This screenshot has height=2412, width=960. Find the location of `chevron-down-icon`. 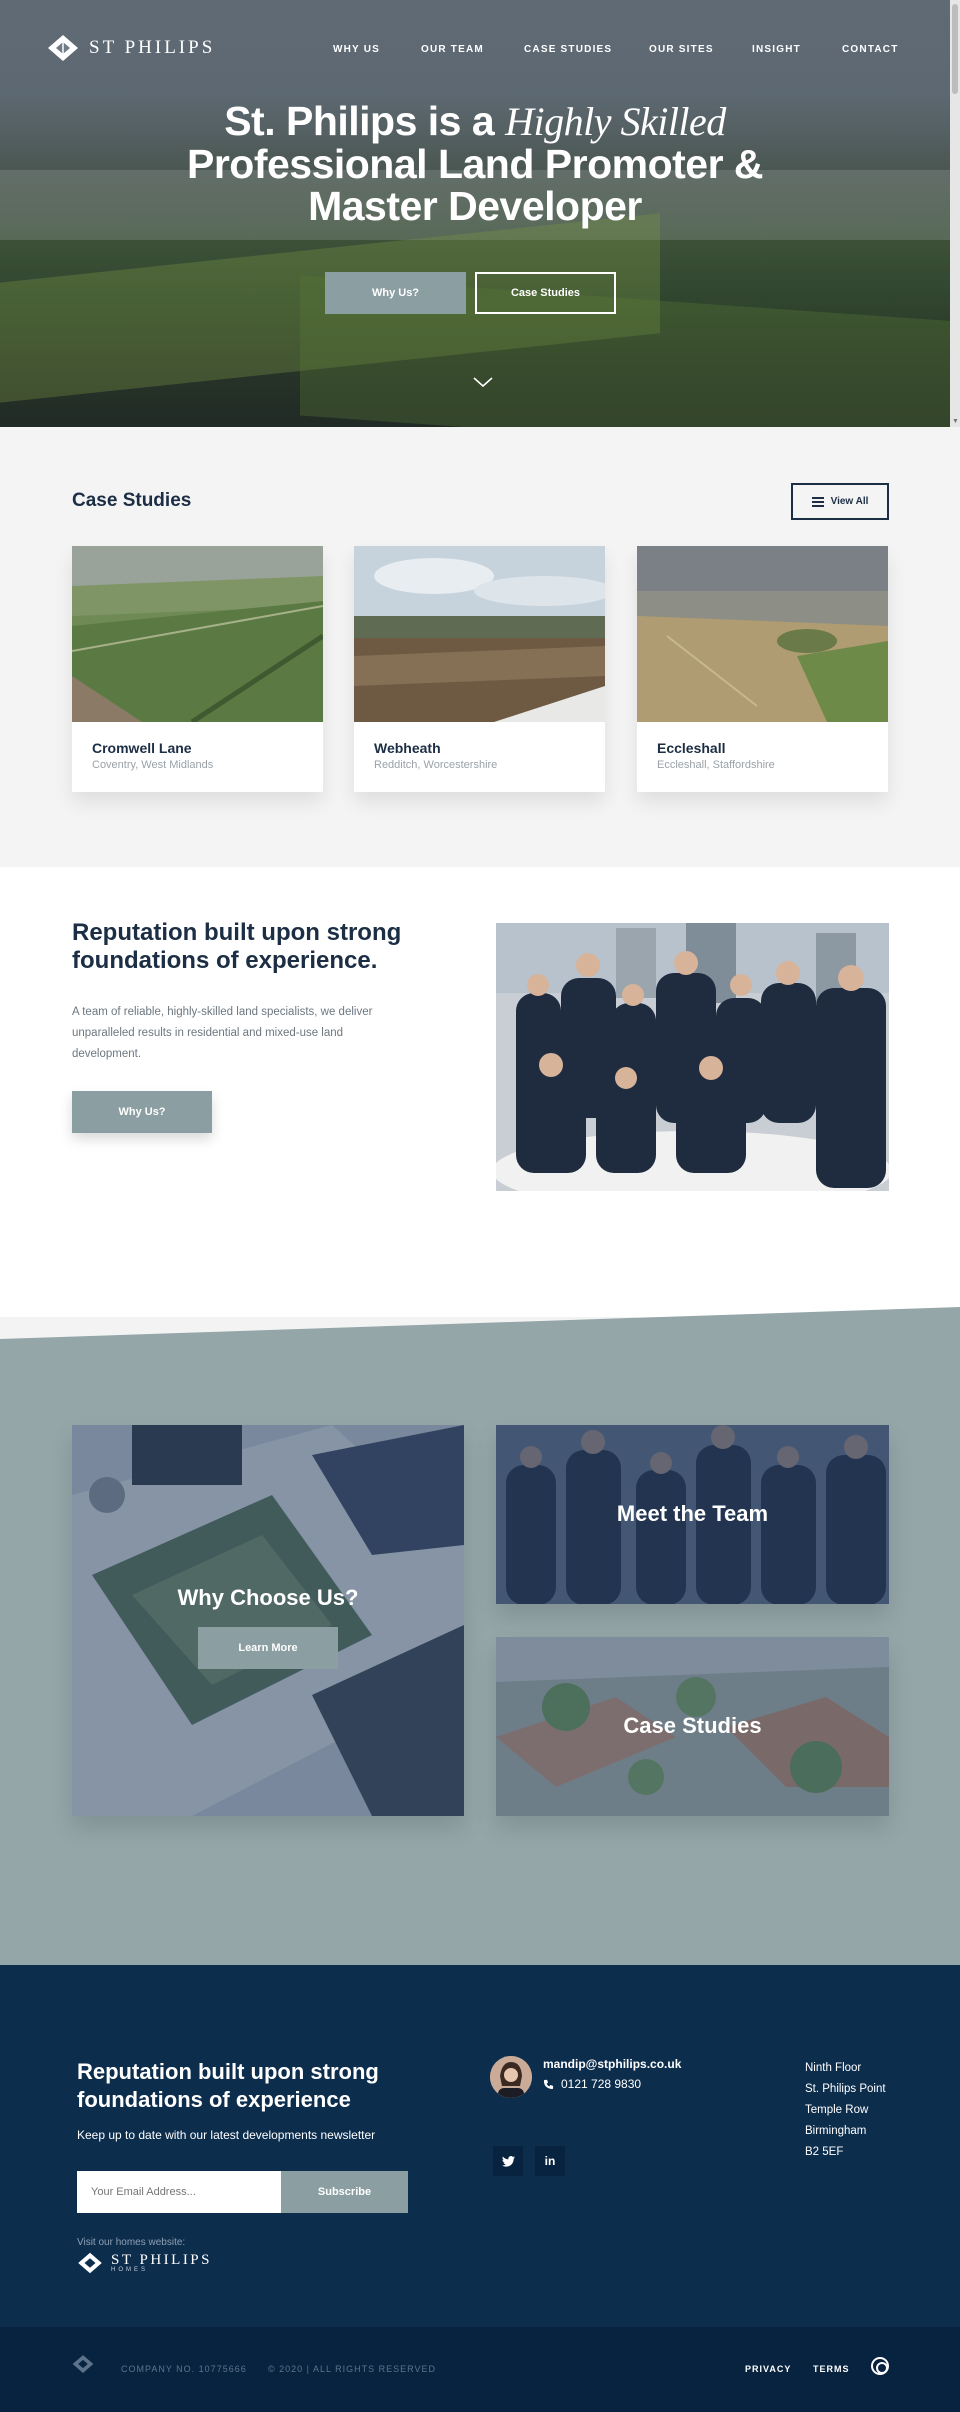

chevron-down-icon is located at coordinates (483, 382).